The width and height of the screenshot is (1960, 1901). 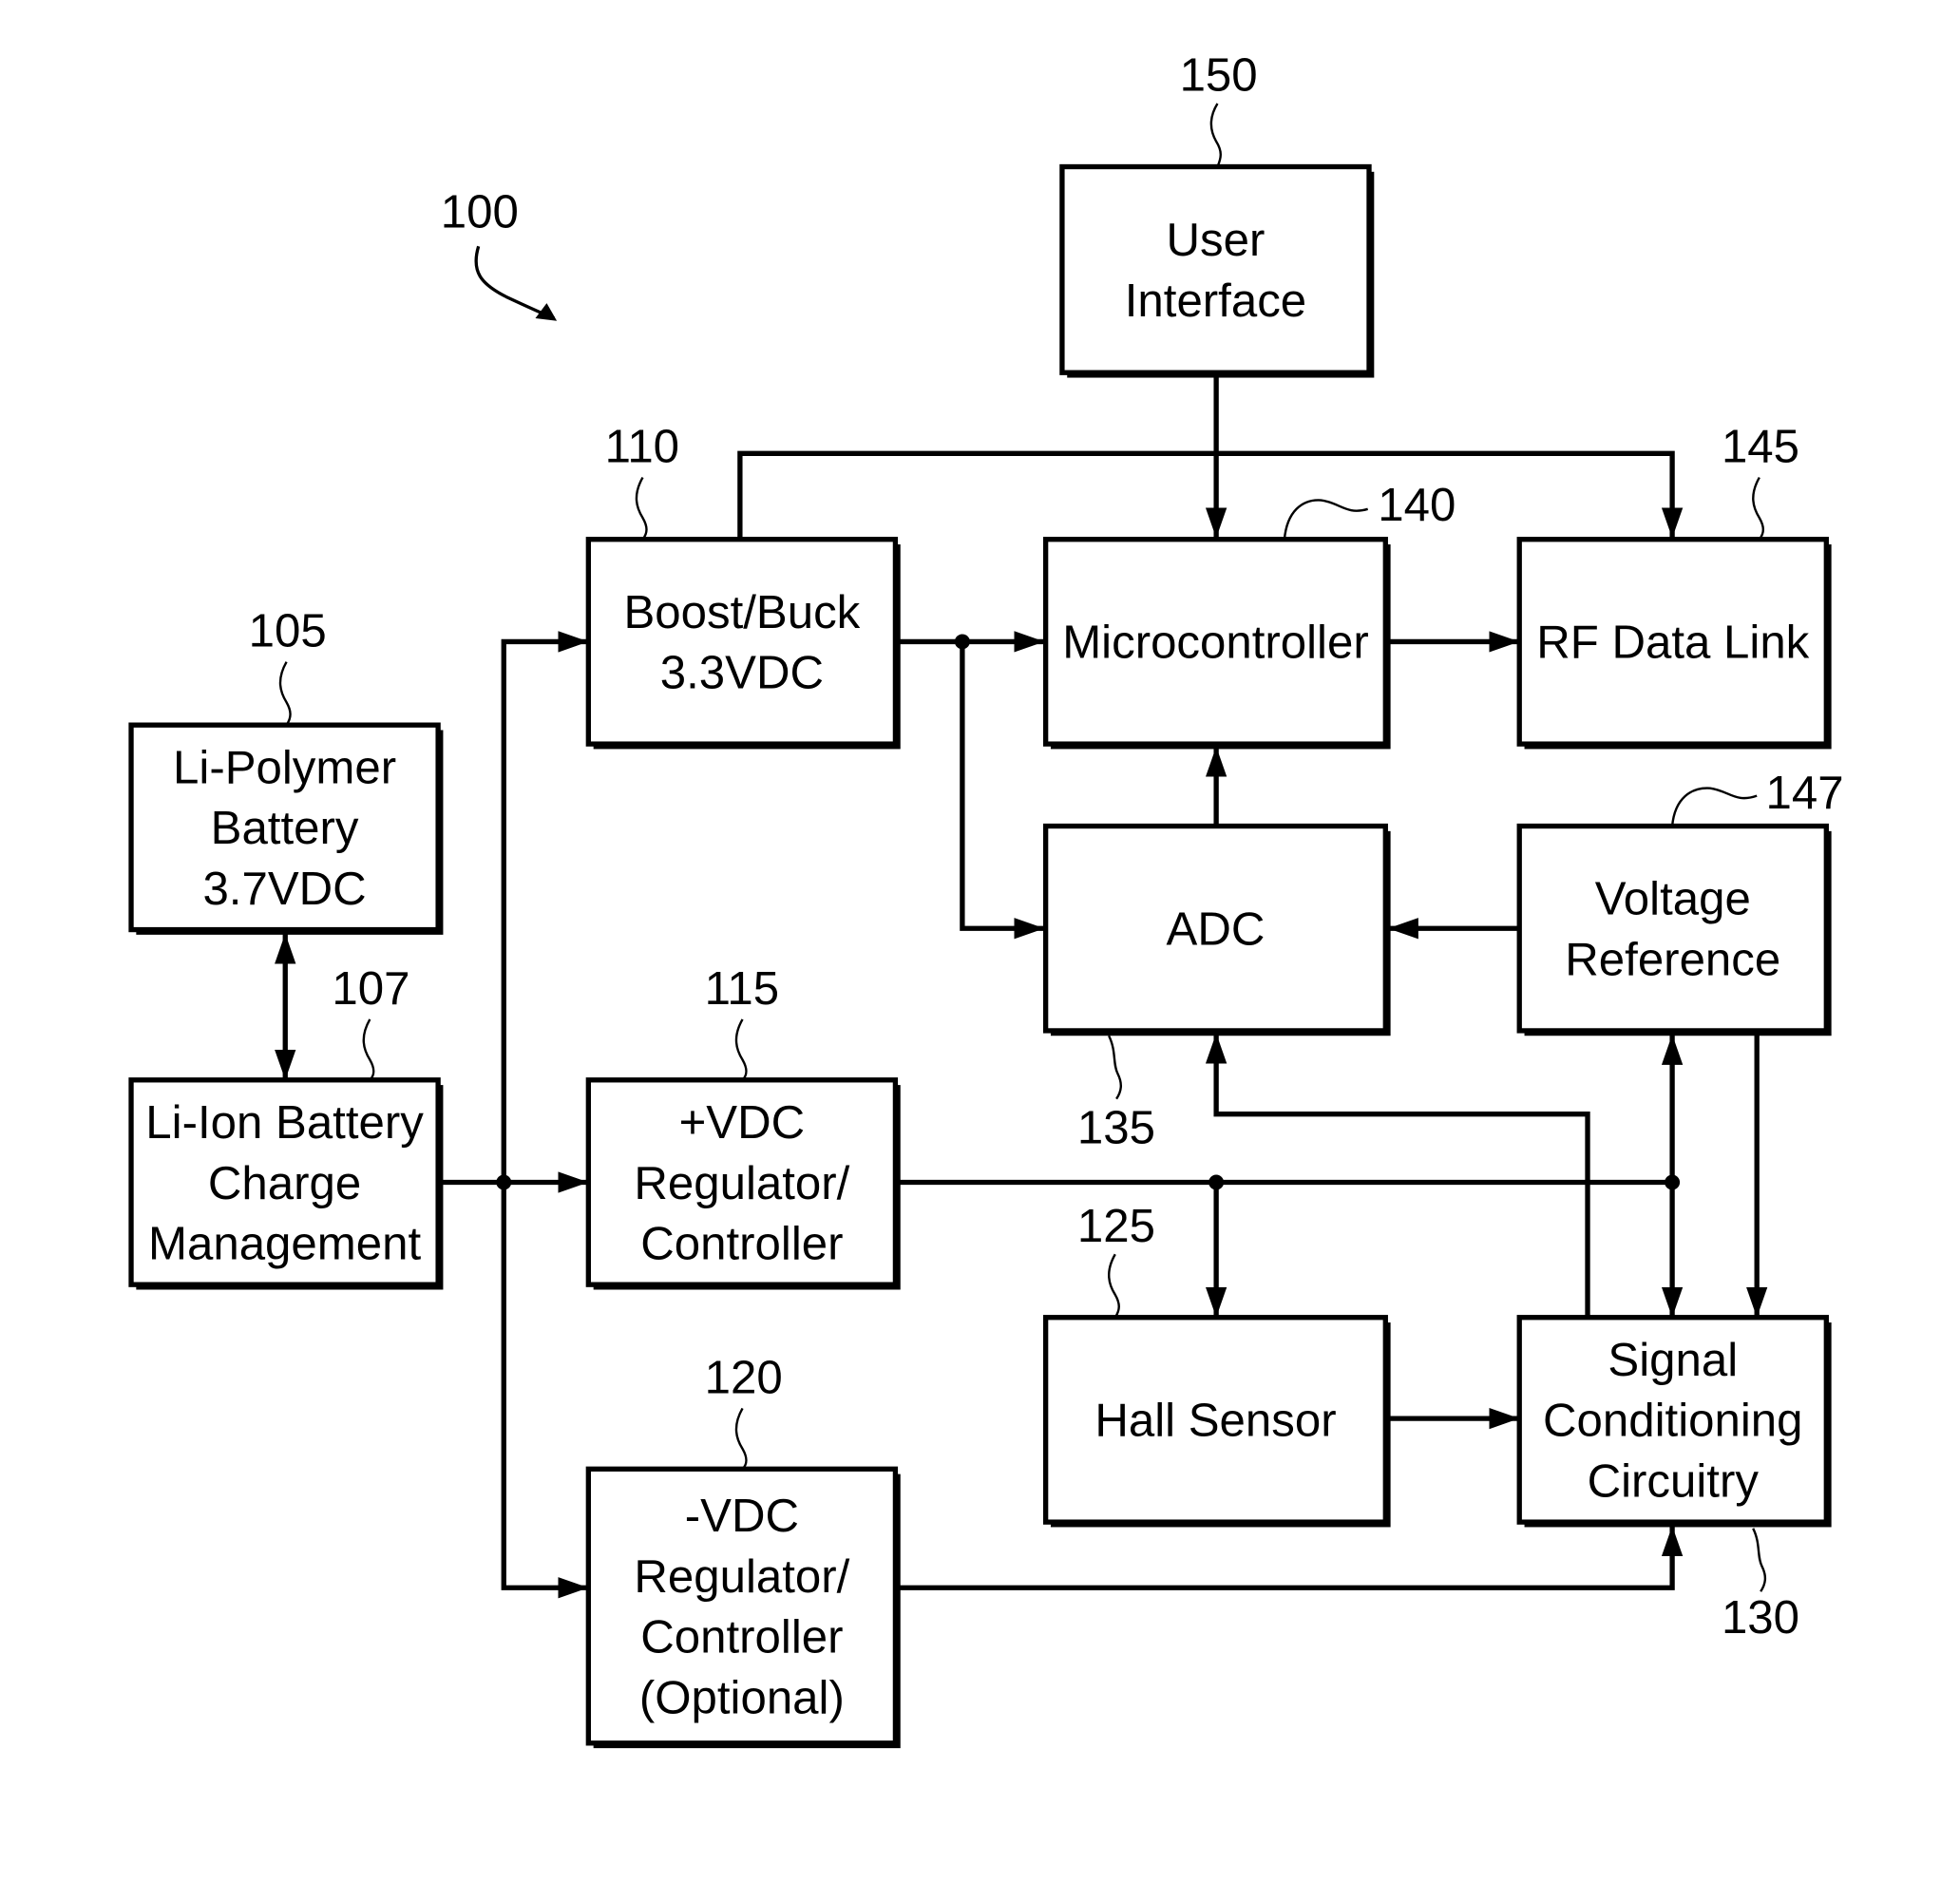 What do you see at coordinates (1760, 1617) in the screenshot?
I see `reference-numeral: 130` at bounding box center [1760, 1617].